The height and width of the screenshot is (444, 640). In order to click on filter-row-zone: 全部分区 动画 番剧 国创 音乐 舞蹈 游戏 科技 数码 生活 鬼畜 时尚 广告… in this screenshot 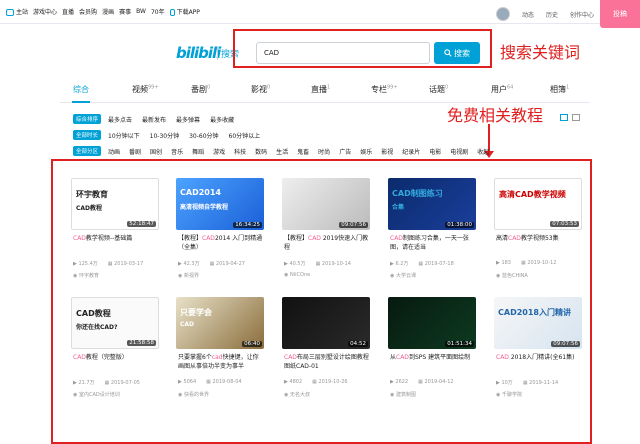, I will do `click(333, 151)`.